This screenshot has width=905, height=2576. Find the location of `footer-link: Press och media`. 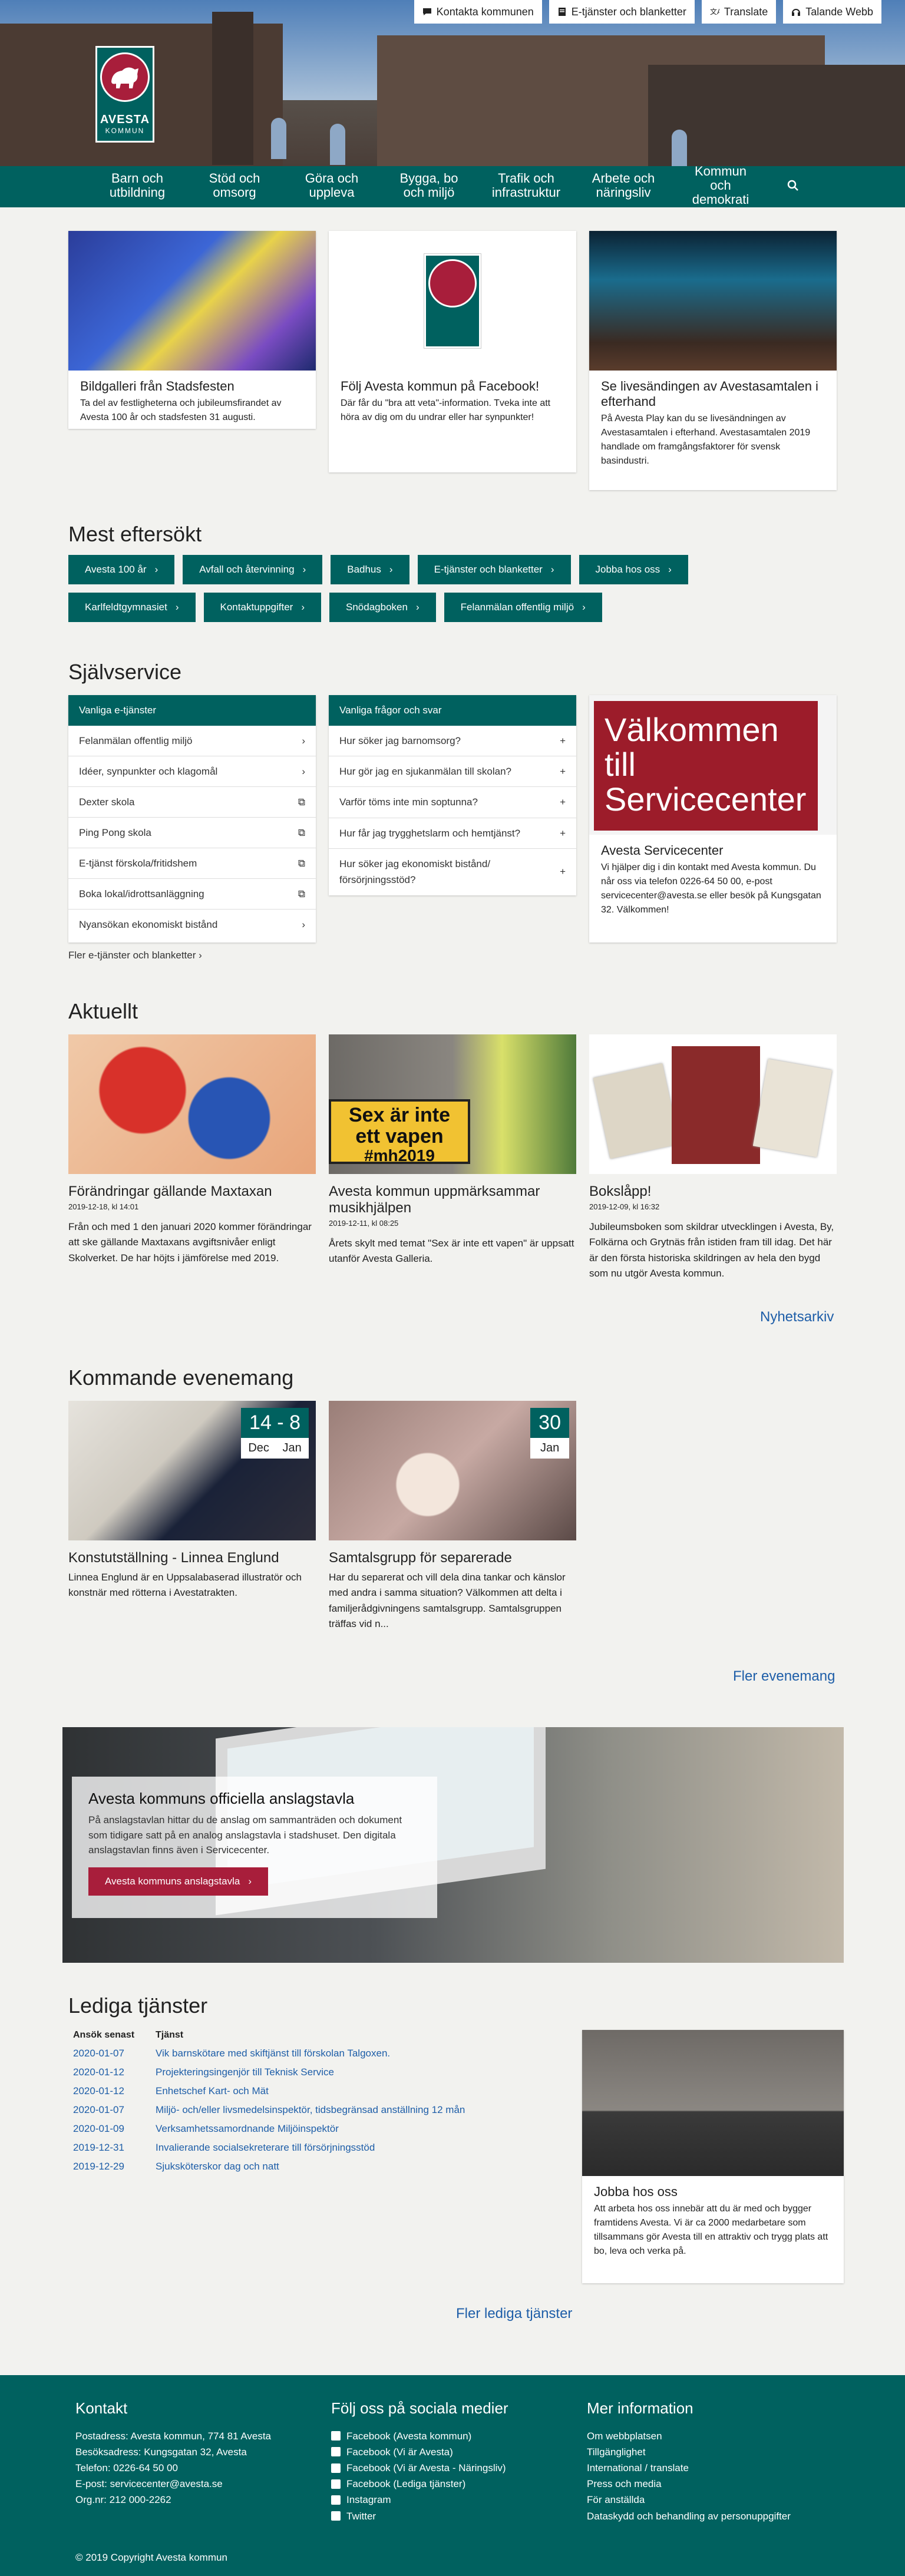

footer-link: Press och media is located at coordinates (689, 2484).